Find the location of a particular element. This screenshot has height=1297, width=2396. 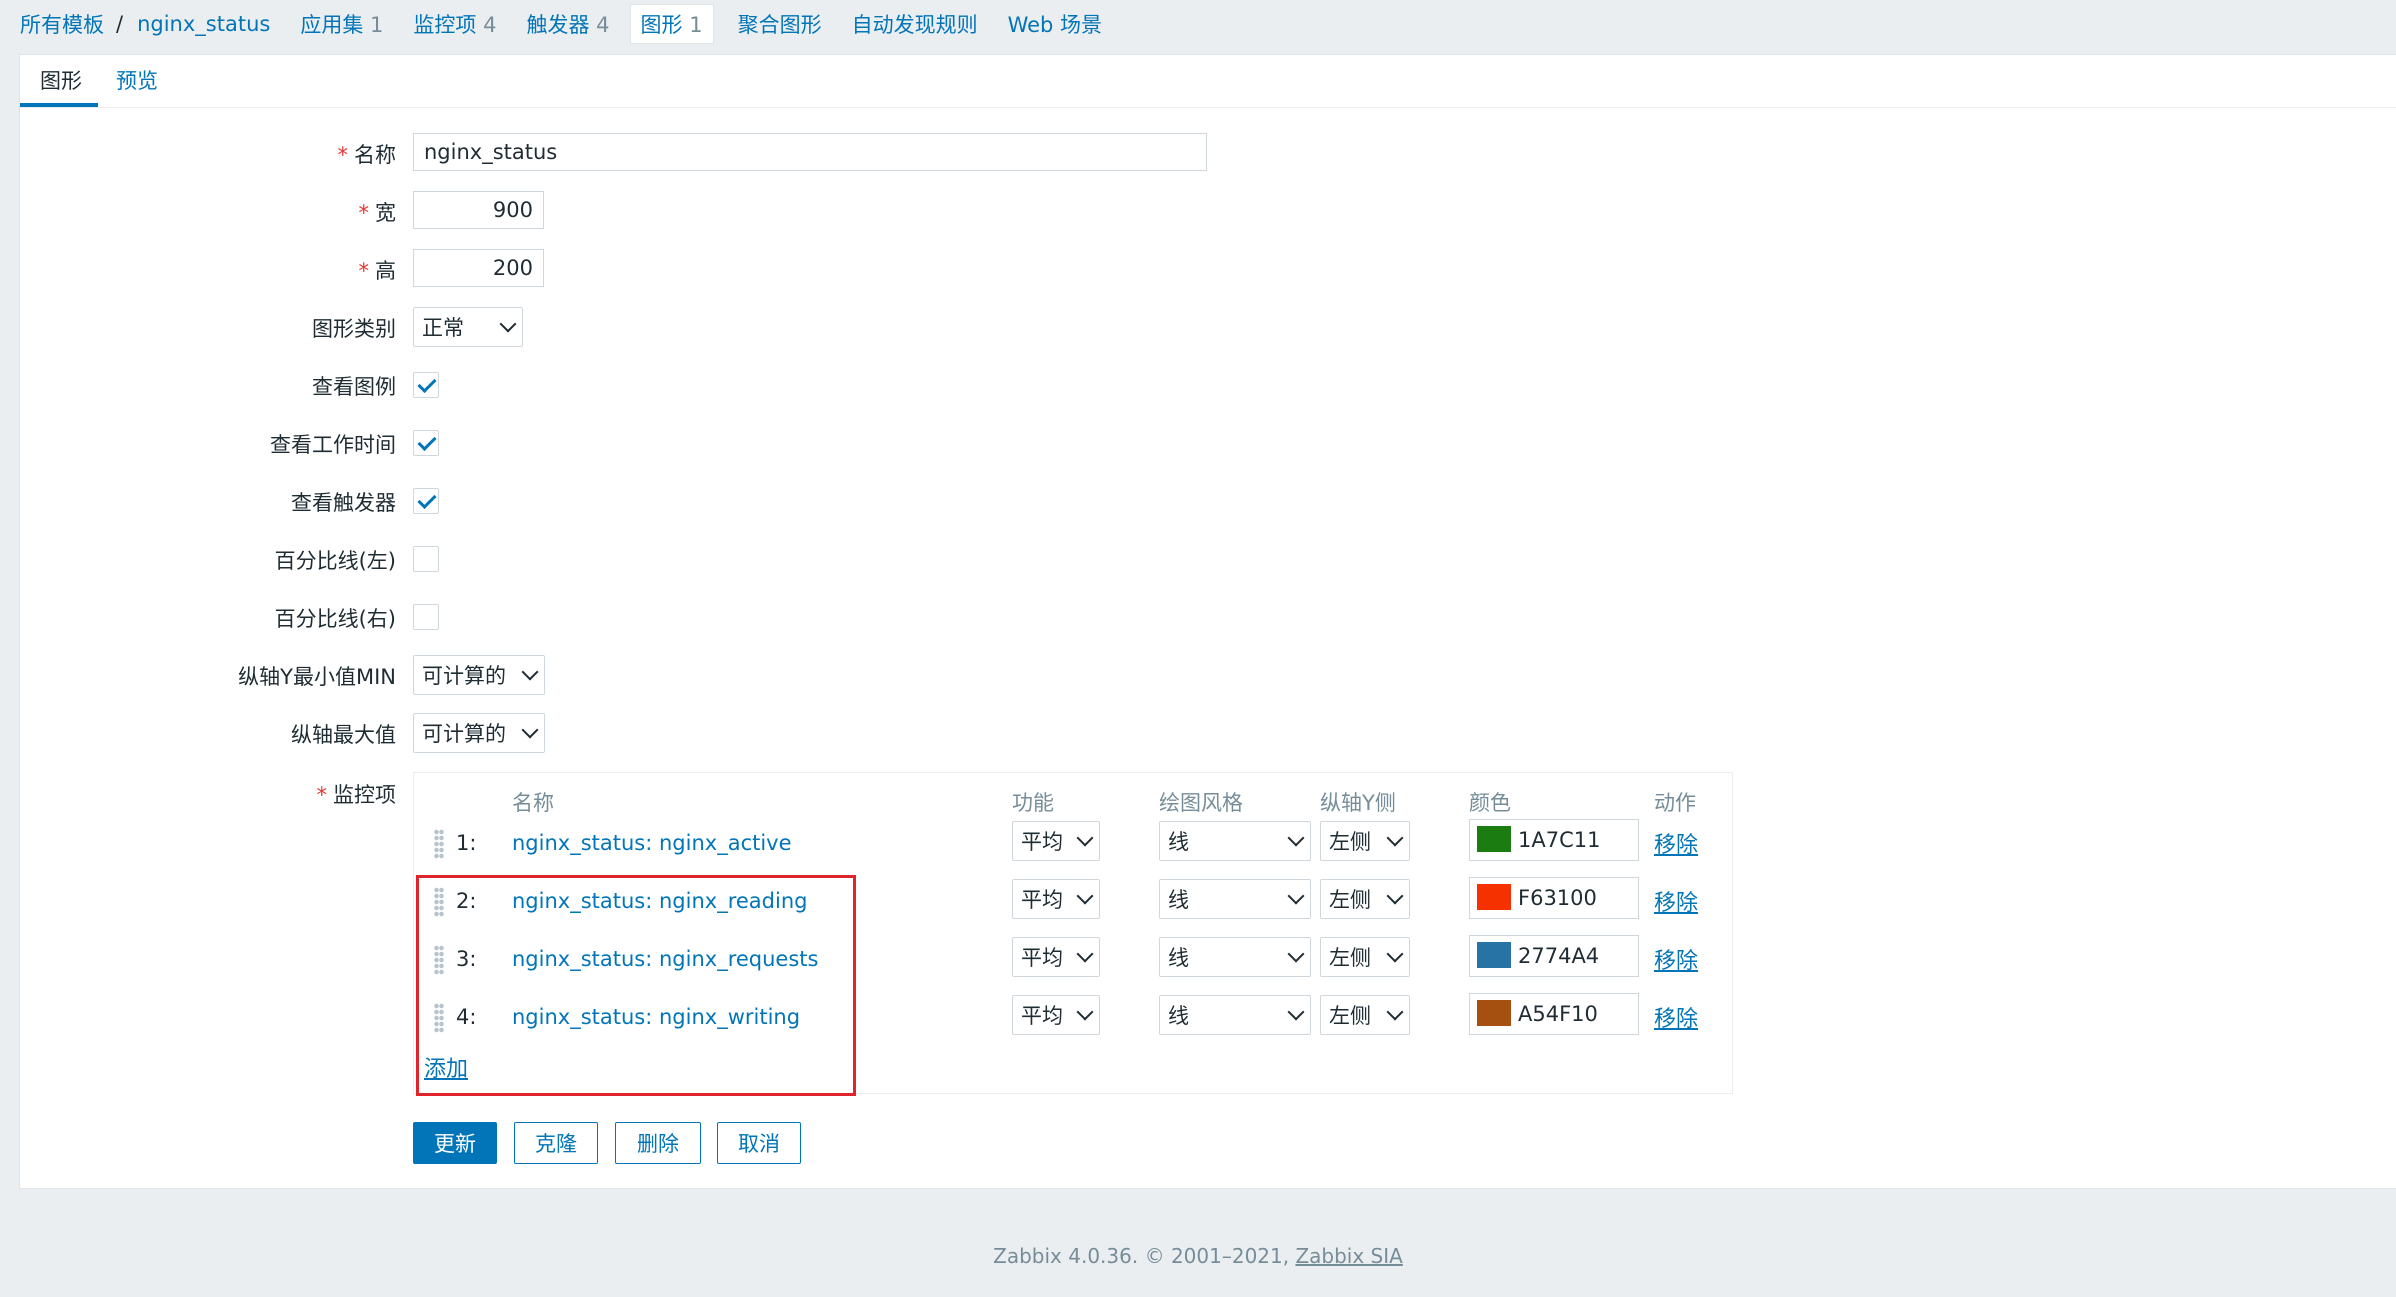

show-legend-checkbox is located at coordinates (426, 385).